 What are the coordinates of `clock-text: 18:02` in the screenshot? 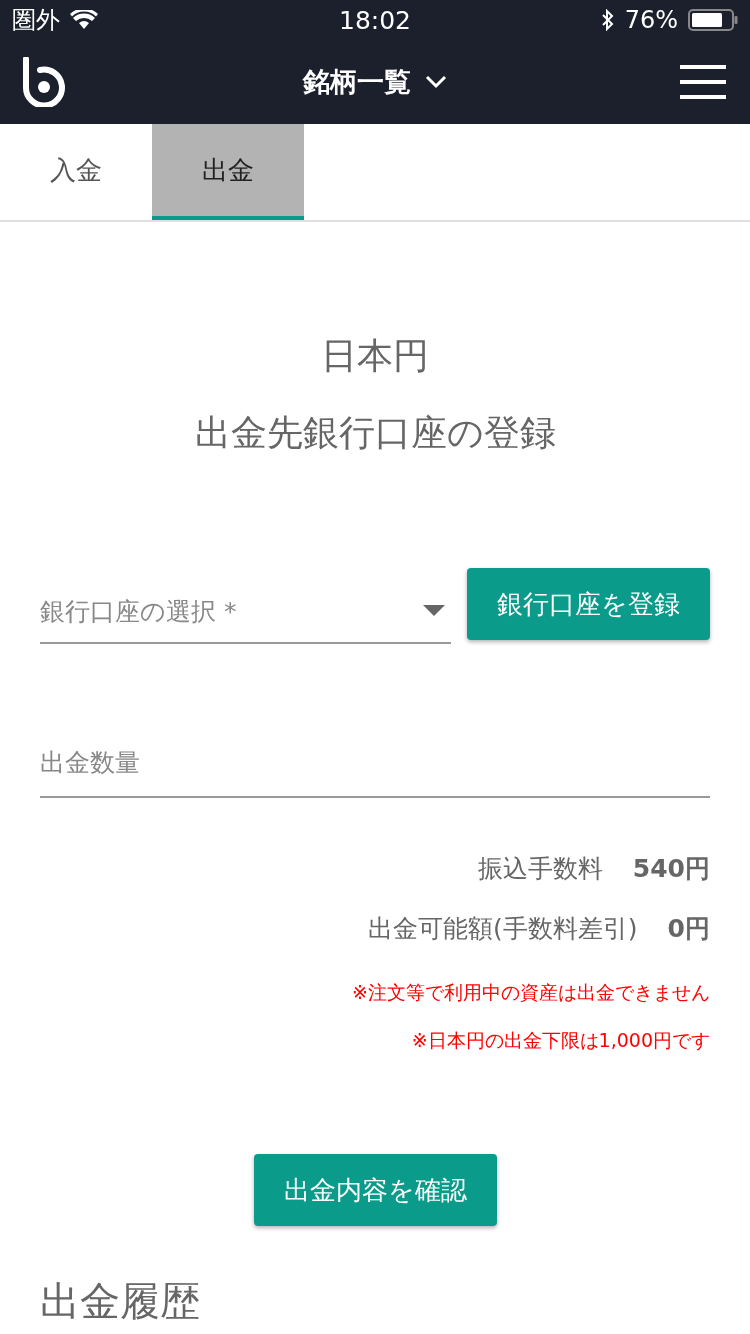 It's located at (375, 20).